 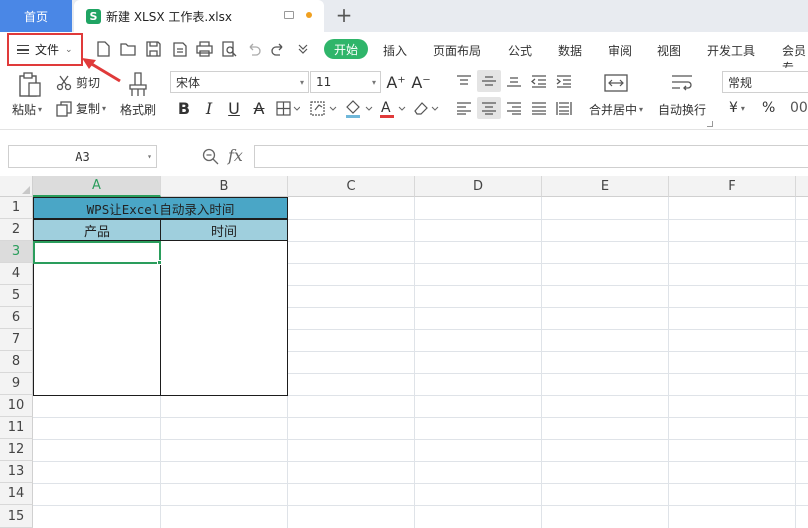 I want to click on print-preview-icon, so click(x=229, y=49).